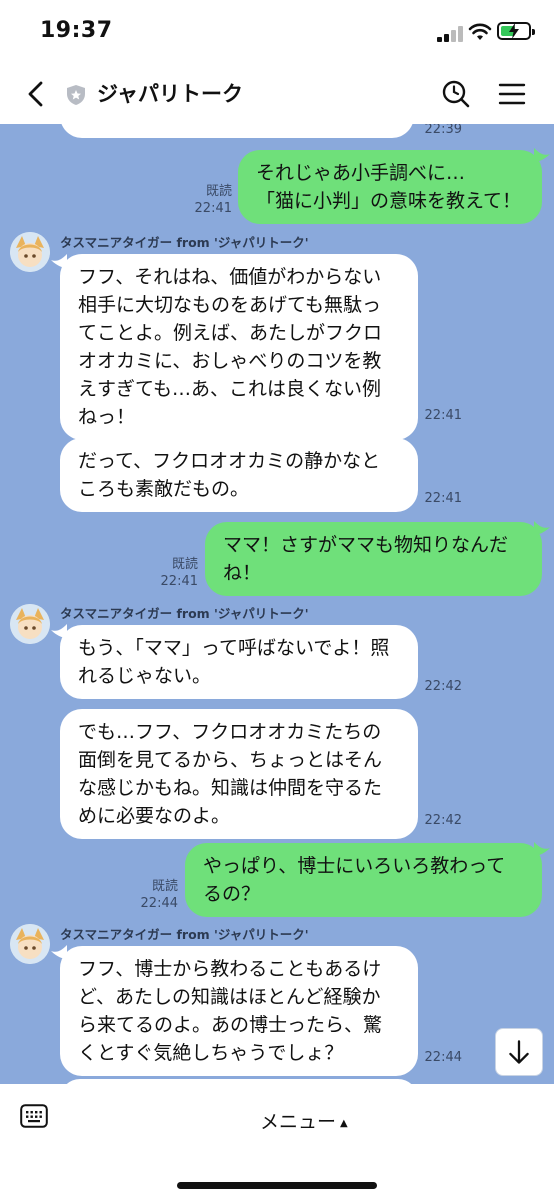 The height and width of the screenshot is (1200, 554). Describe the element at coordinates (344, 1123) in the screenshot. I see `triangle-up-icon: ▲` at that location.